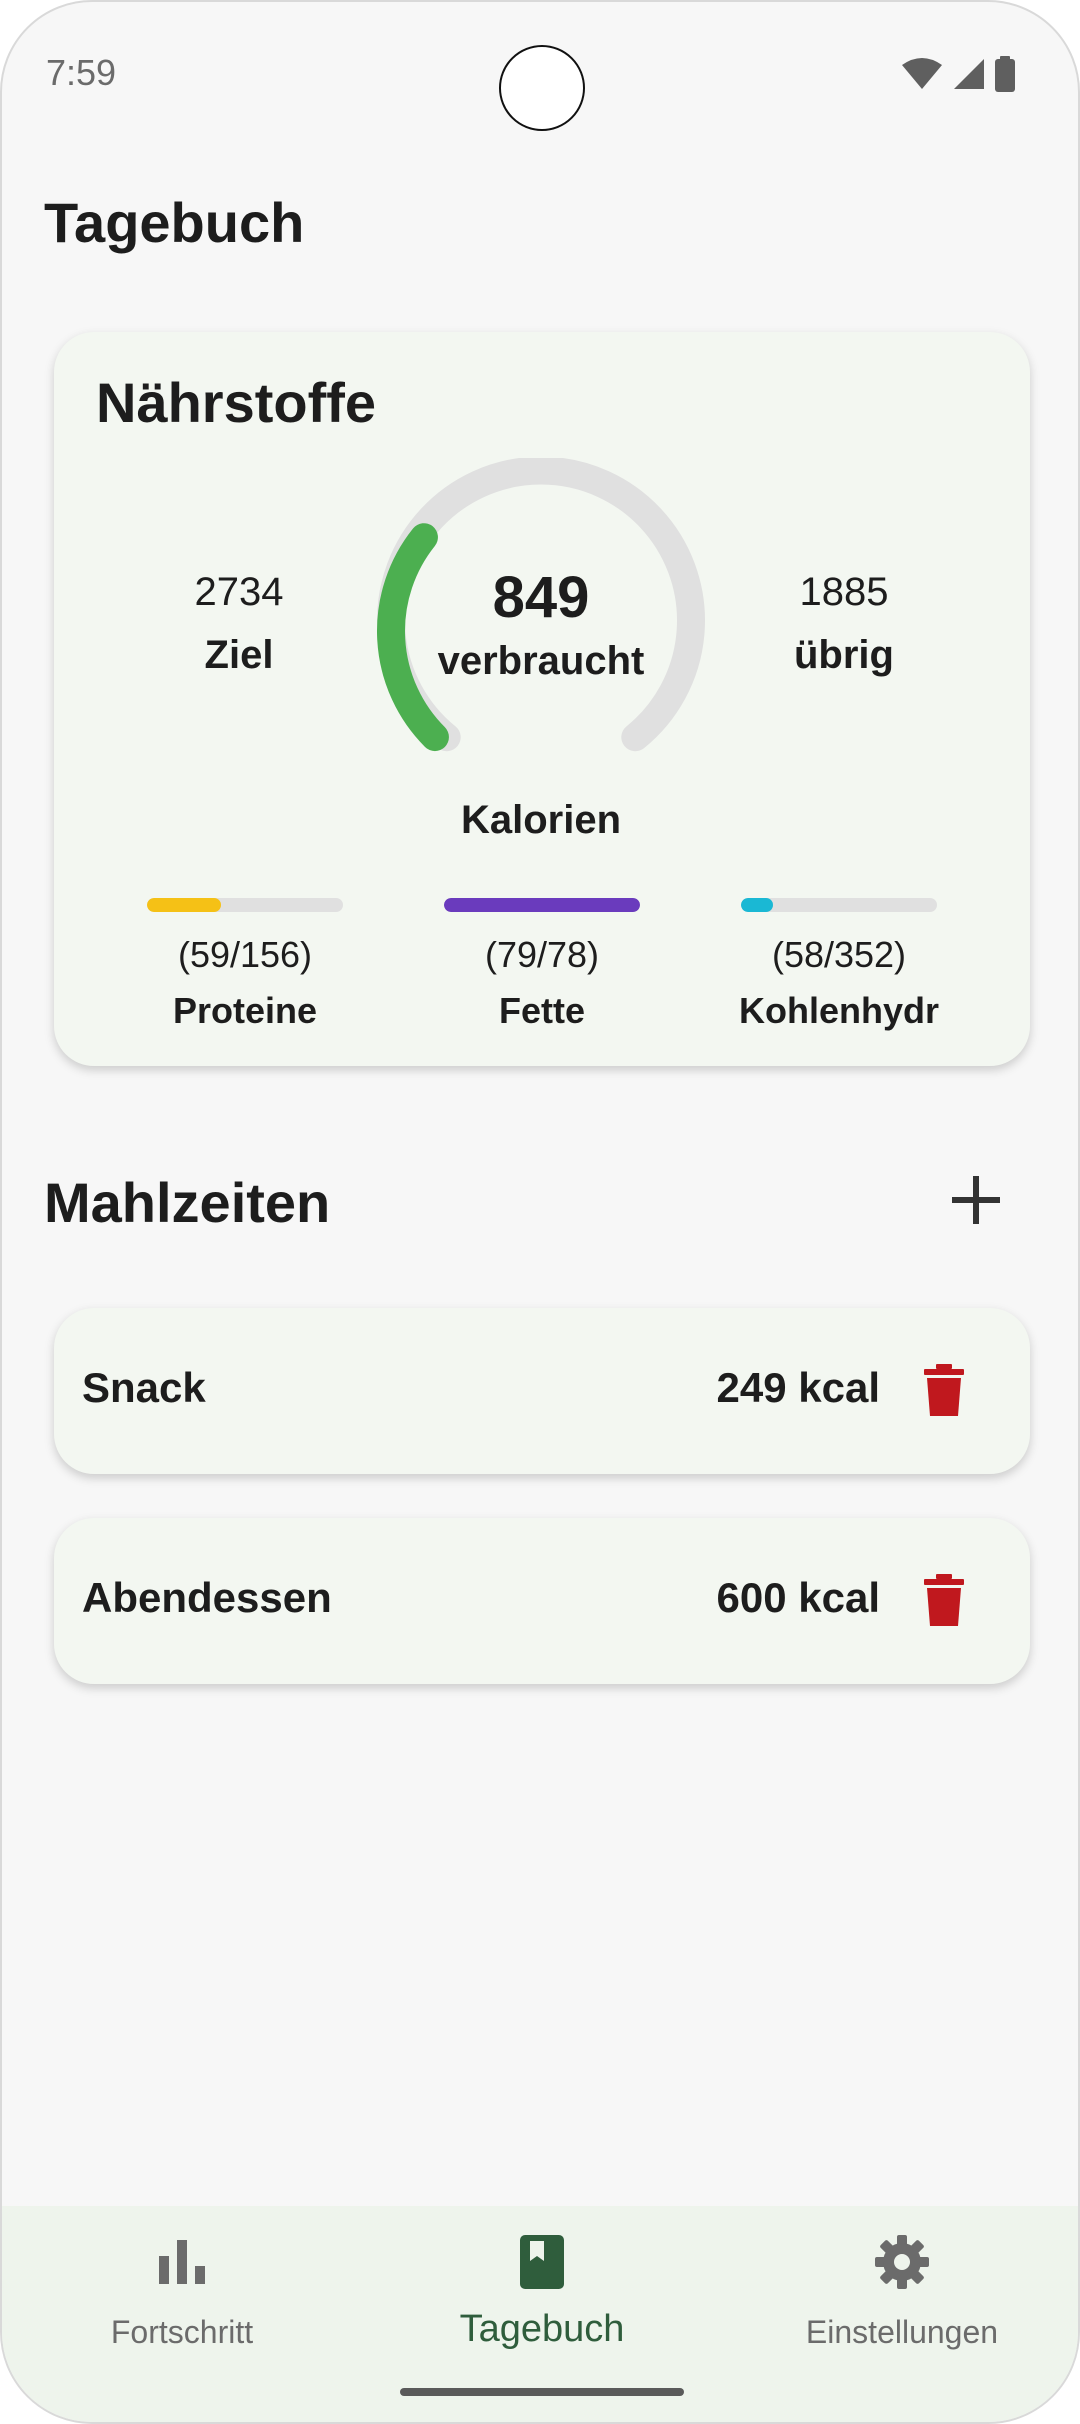 This screenshot has height=2424, width=1080. Describe the element at coordinates (902, 2332) in the screenshot. I see `nav-label: Einstellungen` at that location.